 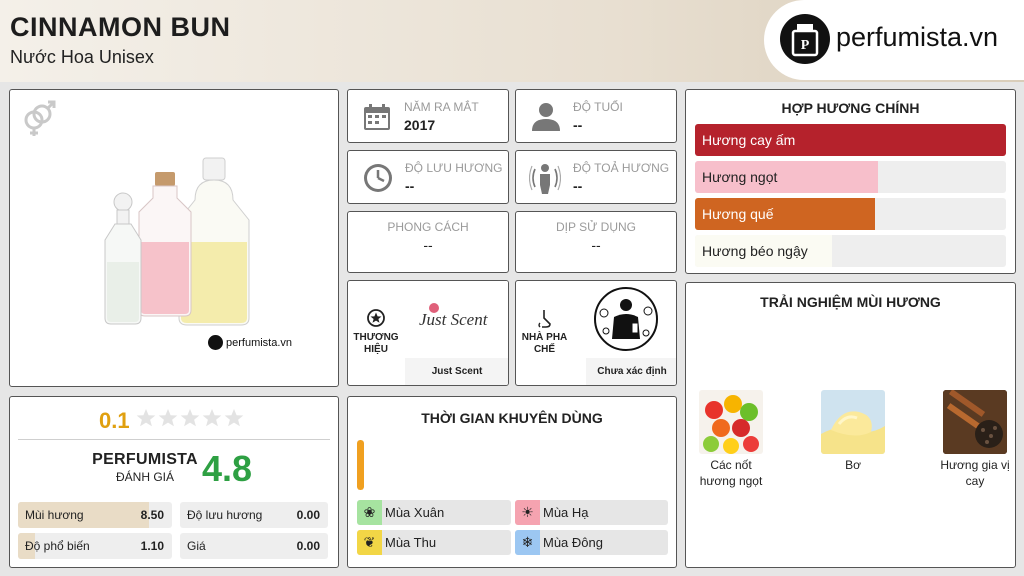 I want to click on score-row: Mùi hương 8.50, so click(x=95, y=515).